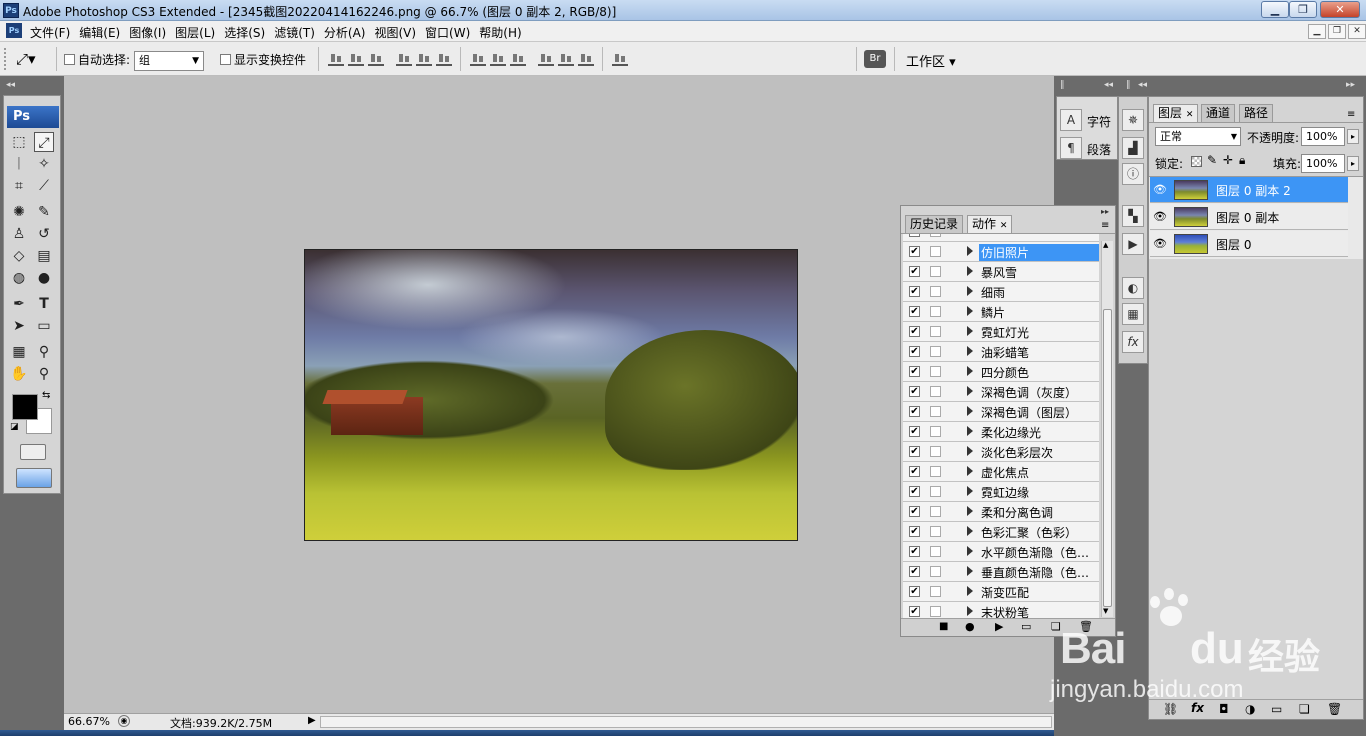 The height and width of the screenshot is (736, 1366). Describe the element at coordinates (19, 142) in the screenshot. I see `marquee-tool-icon: ⬚` at that location.